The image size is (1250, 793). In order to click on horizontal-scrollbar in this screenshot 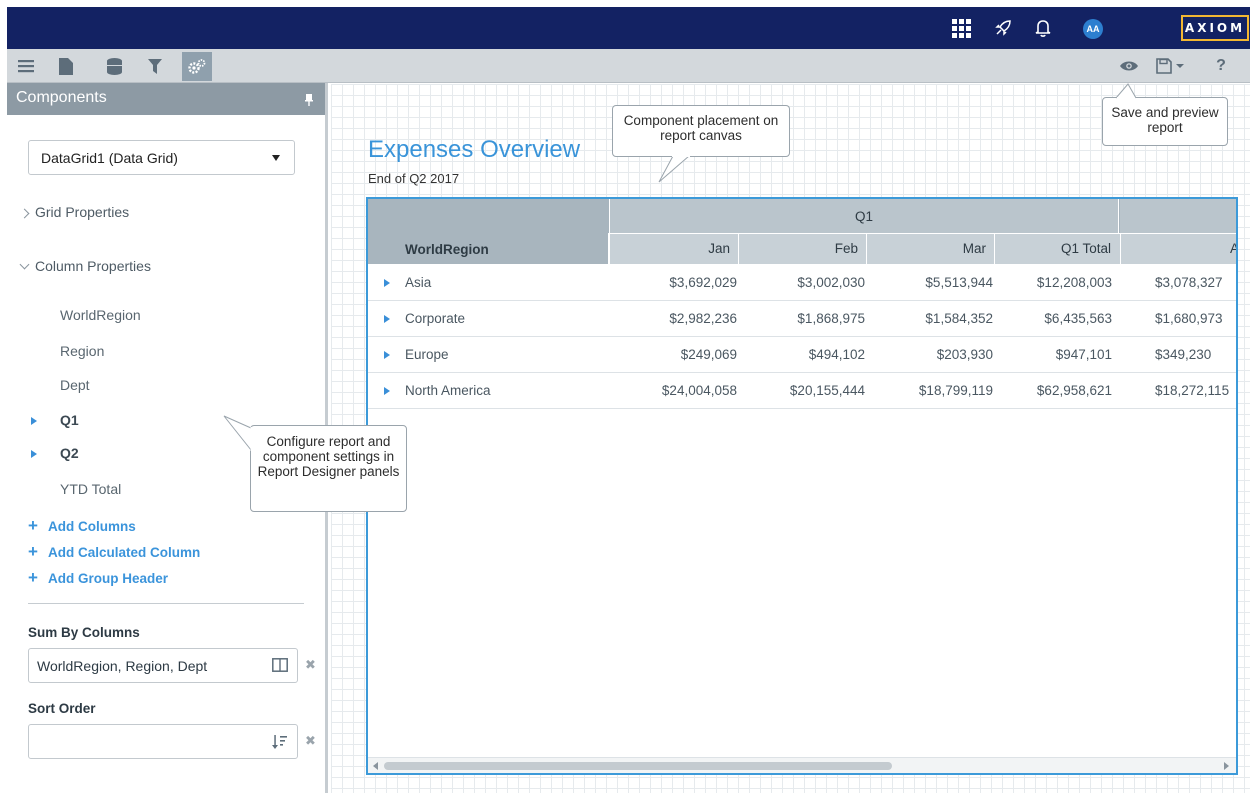, I will do `click(802, 765)`.